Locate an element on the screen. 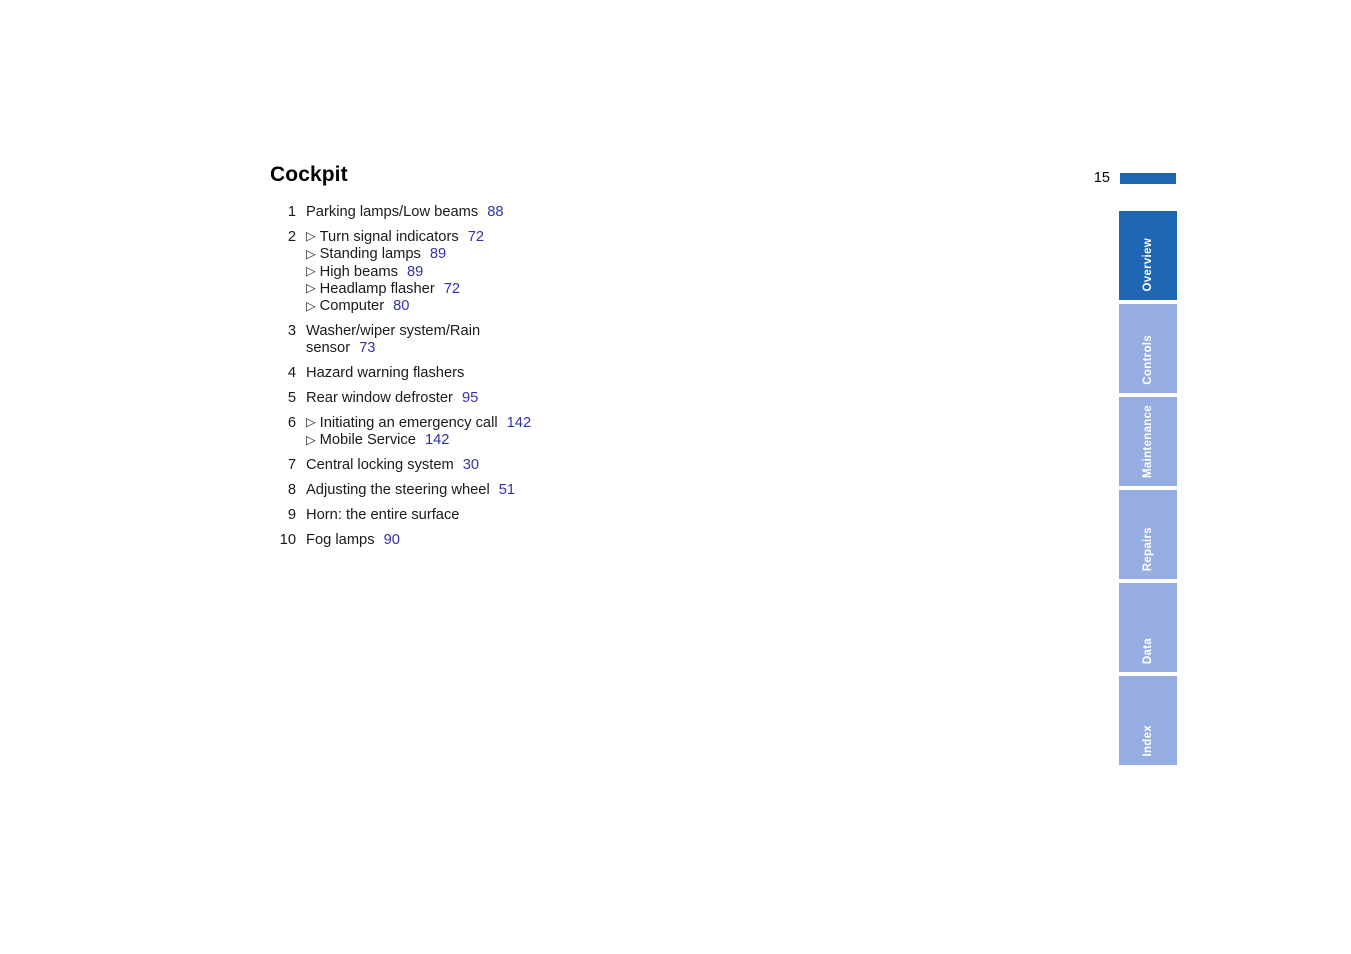  contents-row: 7 Central locking system 30 is located at coordinates (630, 465).